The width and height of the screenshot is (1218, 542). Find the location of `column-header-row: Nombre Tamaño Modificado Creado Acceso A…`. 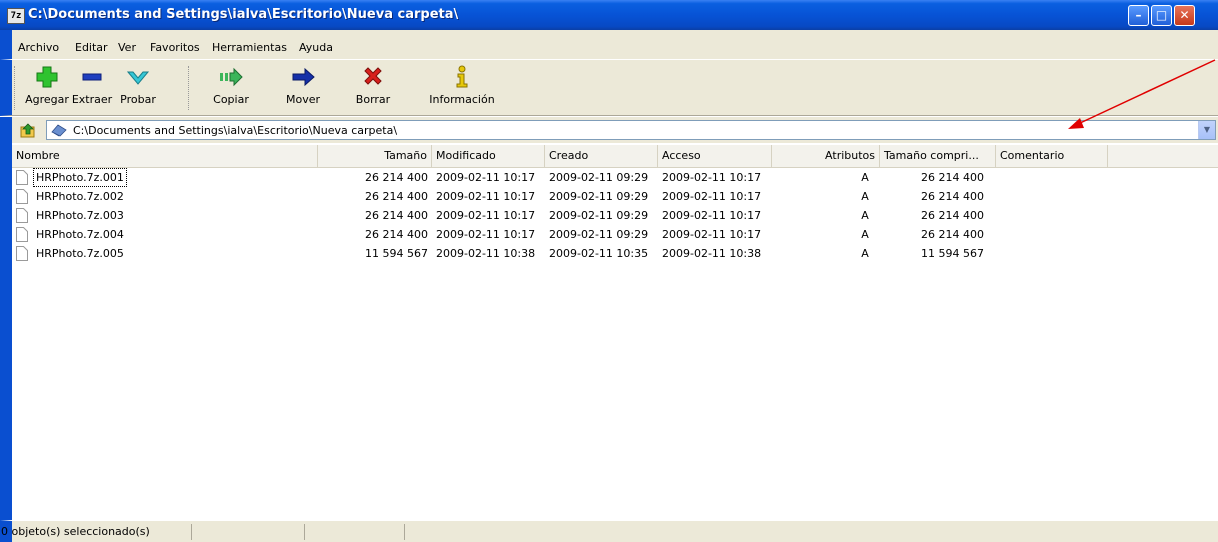

column-header-row: Nombre Tamaño Modificado Creado Acceso A… is located at coordinates (615, 156).